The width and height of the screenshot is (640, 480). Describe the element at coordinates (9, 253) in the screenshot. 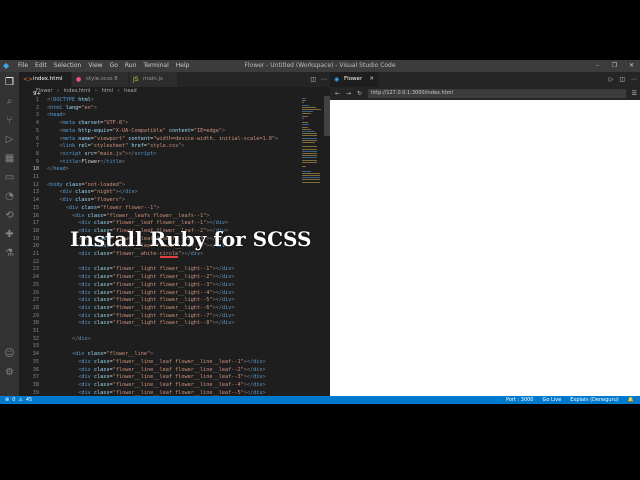

I see `testing-icon: ⚗` at that location.